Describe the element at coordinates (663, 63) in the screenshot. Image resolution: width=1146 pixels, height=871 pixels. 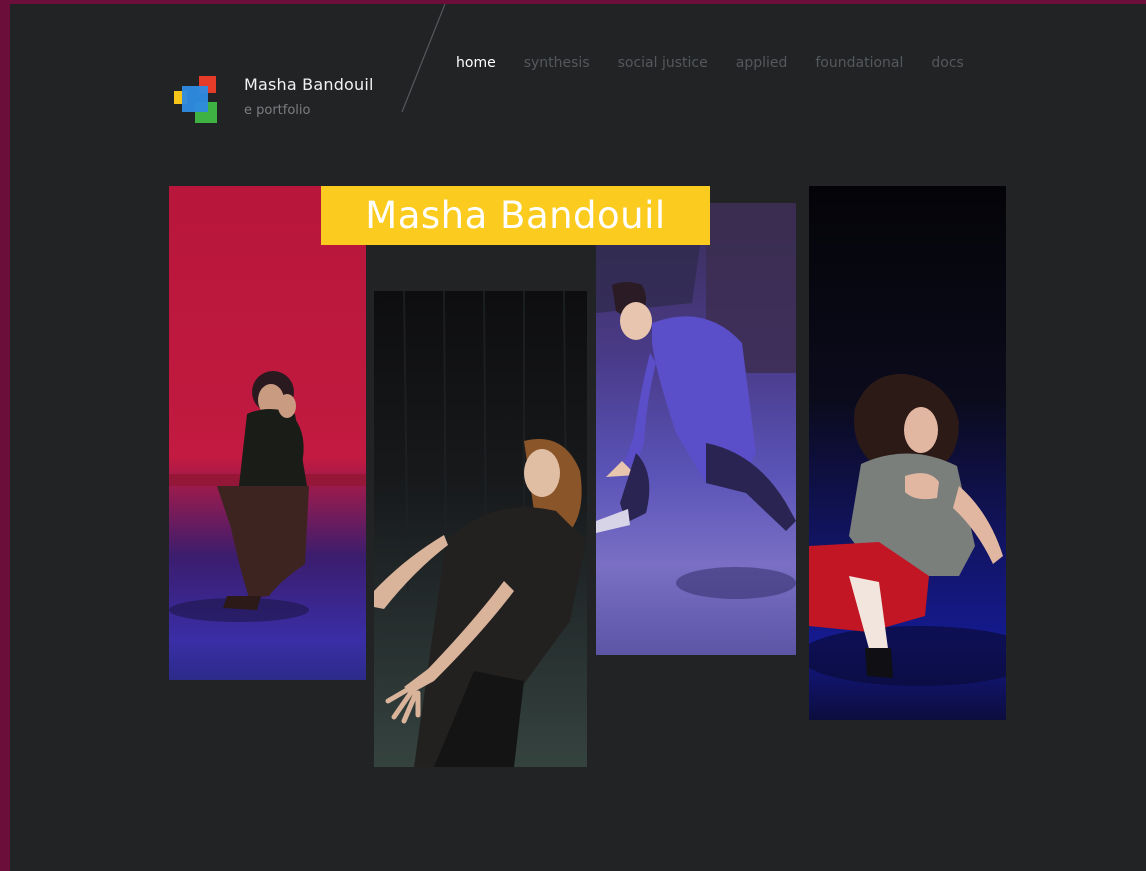
I see `nav-item-social-justice: social justice` at that location.